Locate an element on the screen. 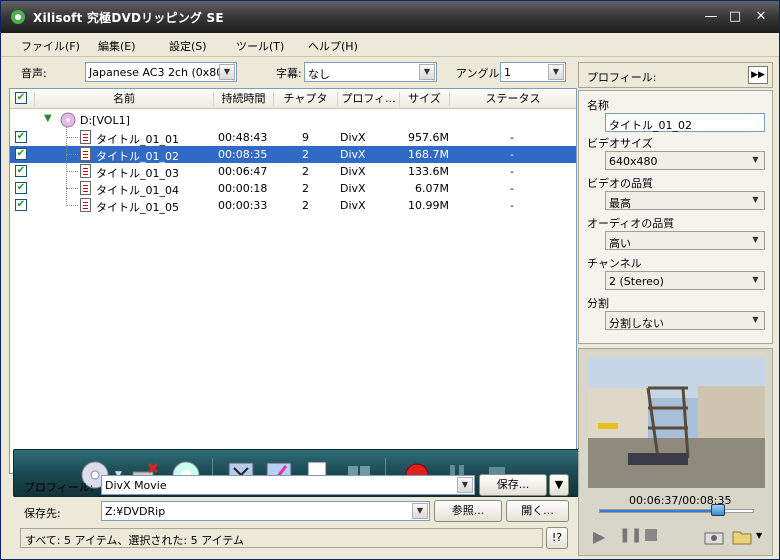 The width and height of the screenshot is (780, 560). audio-quality-select: 高い ▼ is located at coordinates (685, 240).